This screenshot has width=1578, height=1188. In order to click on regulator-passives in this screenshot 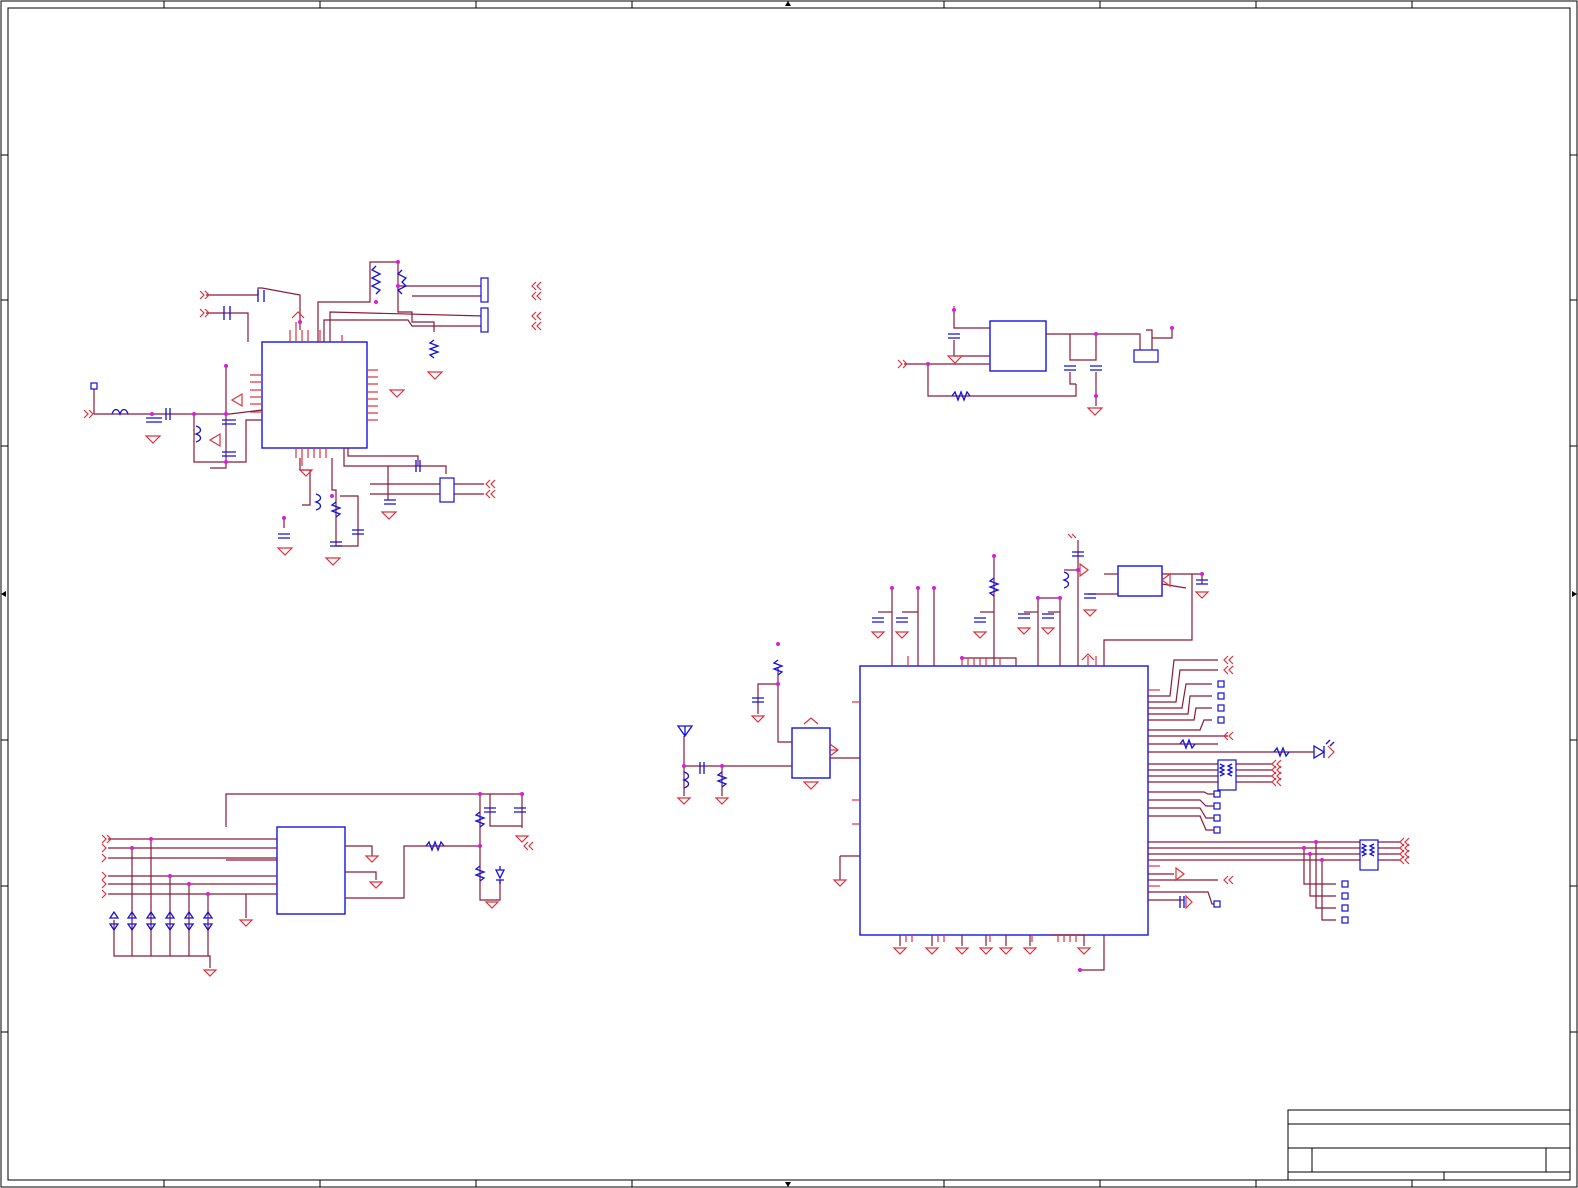, I will do `click(1025, 367)`.